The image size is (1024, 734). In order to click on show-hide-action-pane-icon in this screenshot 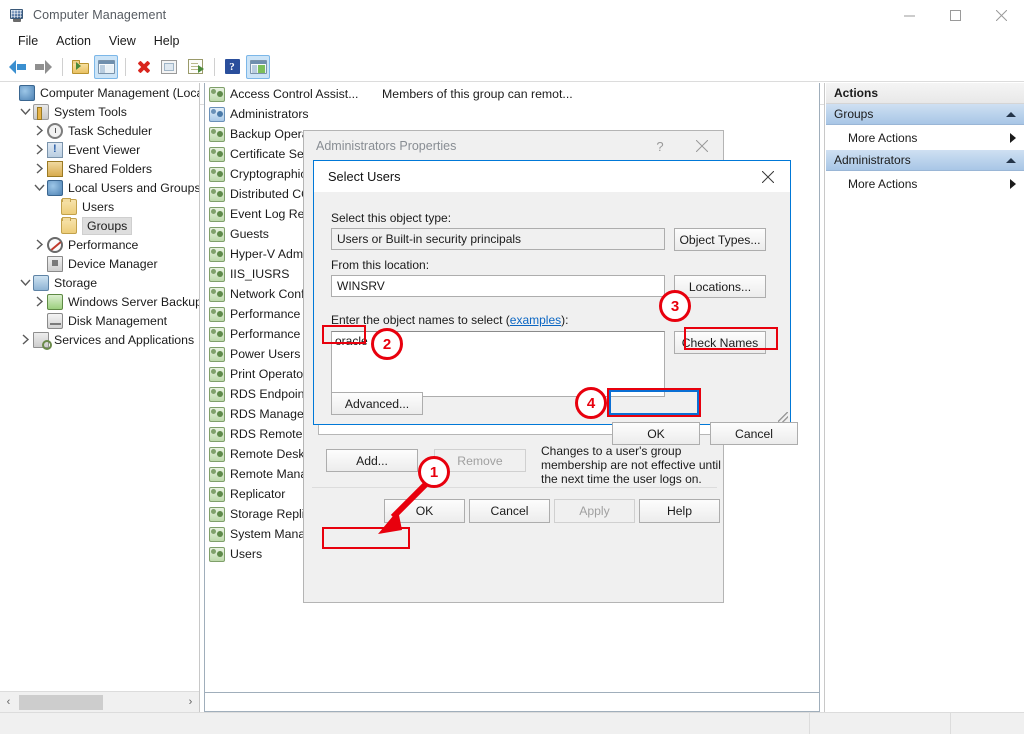, I will do `click(258, 66)`.